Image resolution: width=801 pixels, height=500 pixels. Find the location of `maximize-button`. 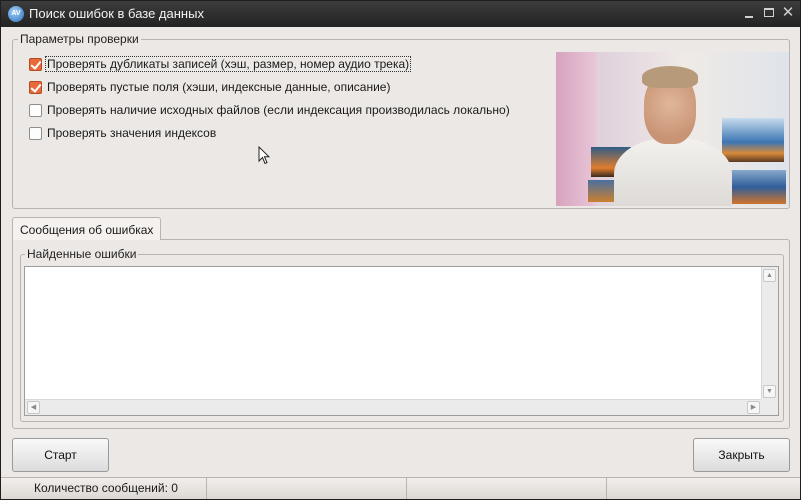

maximize-button is located at coordinates (769, 13).